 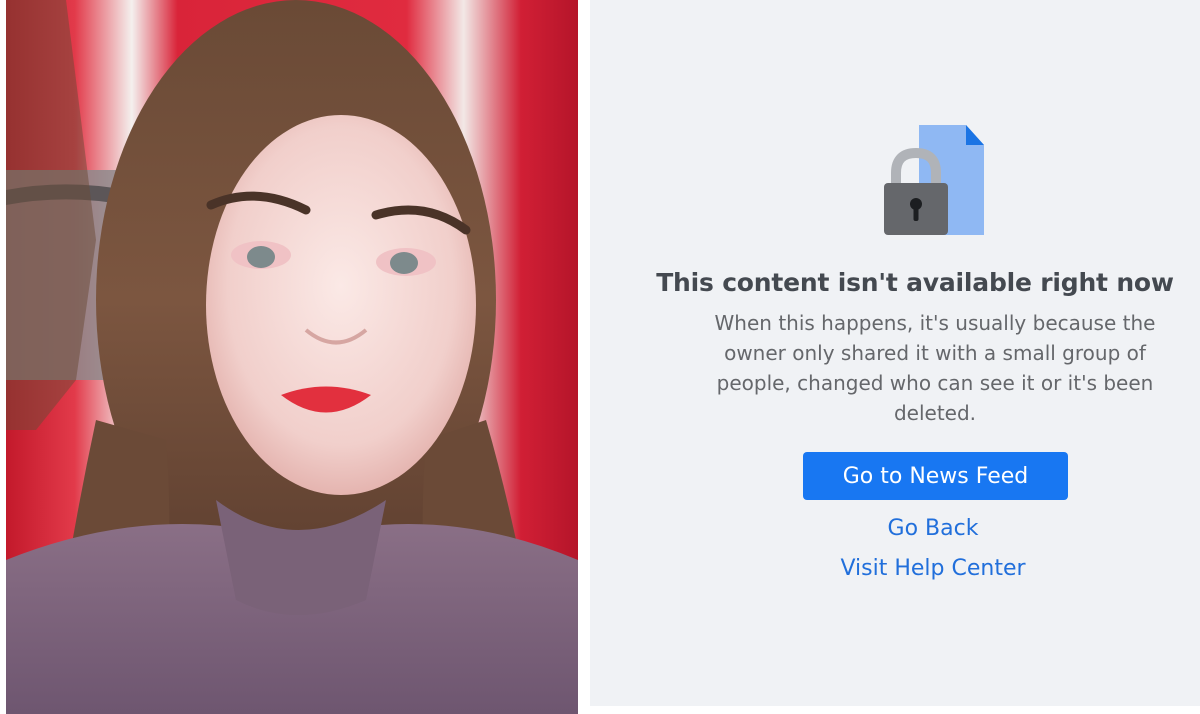 I want to click on error-title: This content isn't available right now, so click(x=915, y=282).